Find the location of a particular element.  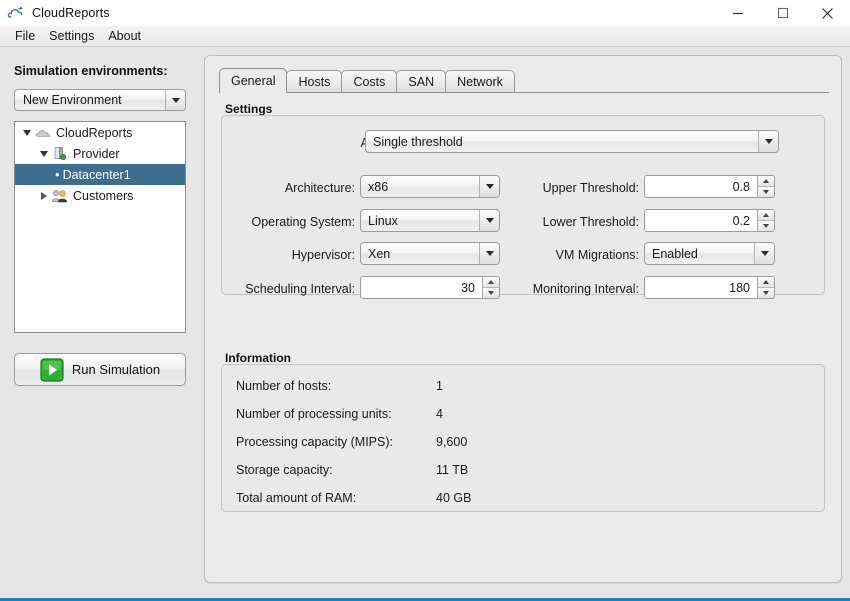

vm-migrations-select: Enabled is located at coordinates (709, 253).